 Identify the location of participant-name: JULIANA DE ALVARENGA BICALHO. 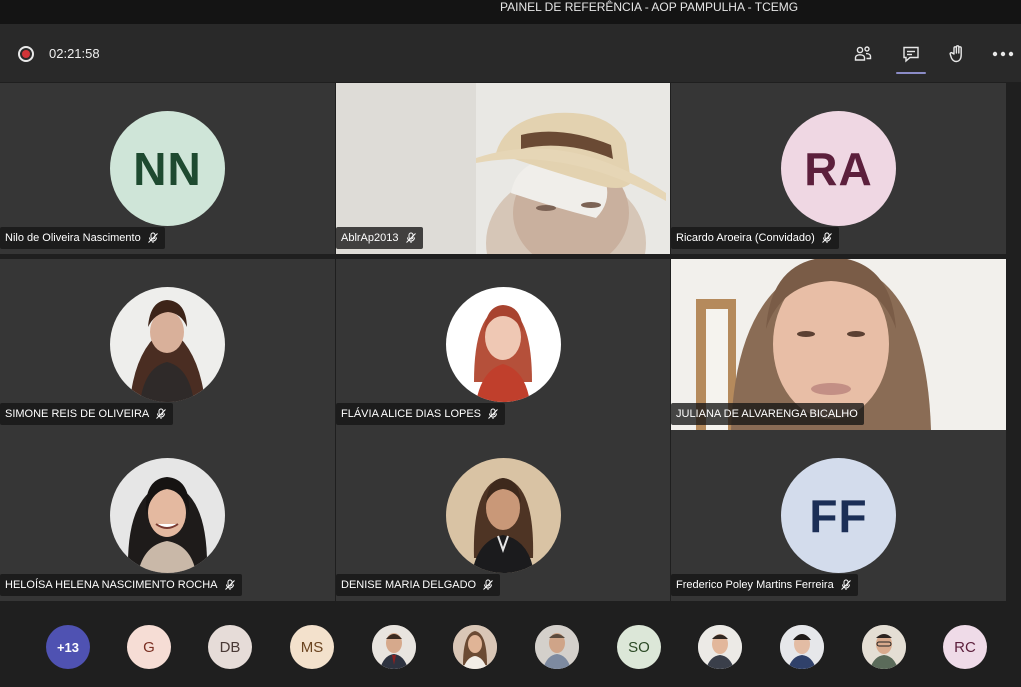
(767, 414).